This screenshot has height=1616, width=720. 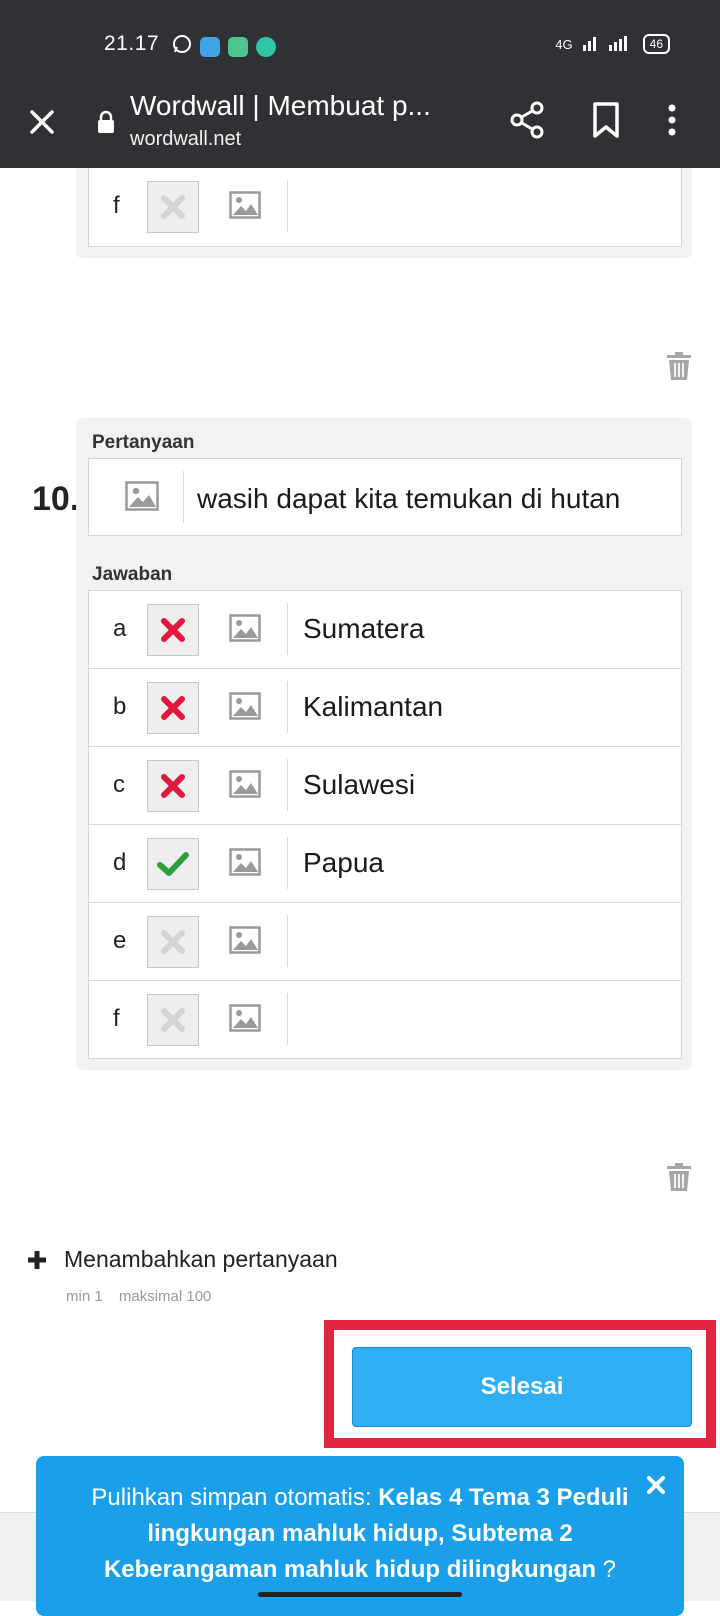 What do you see at coordinates (360, 45) in the screenshot?
I see `status-bar: 21.17 4G 46` at bounding box center [360, 45].